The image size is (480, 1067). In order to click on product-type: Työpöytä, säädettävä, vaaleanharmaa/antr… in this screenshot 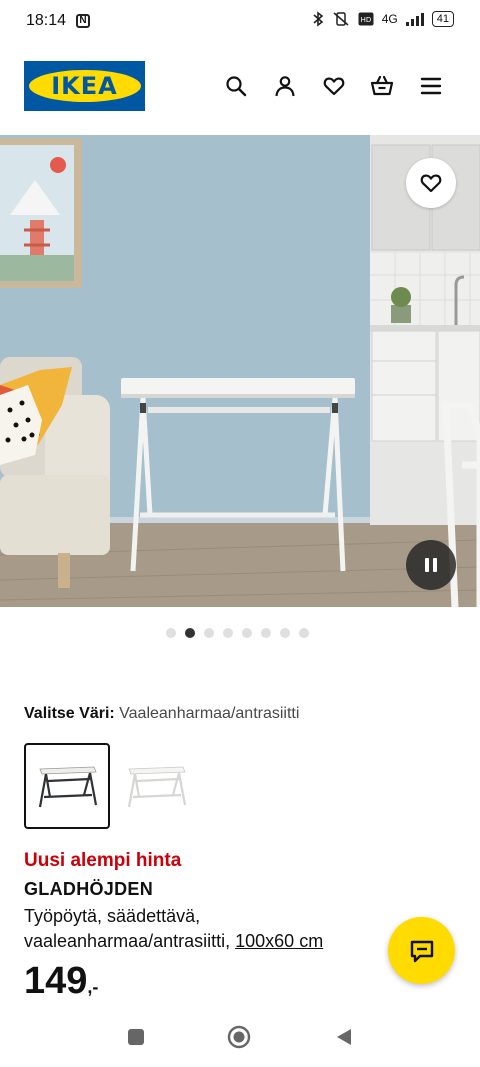, I will do `click(127, 928)`.